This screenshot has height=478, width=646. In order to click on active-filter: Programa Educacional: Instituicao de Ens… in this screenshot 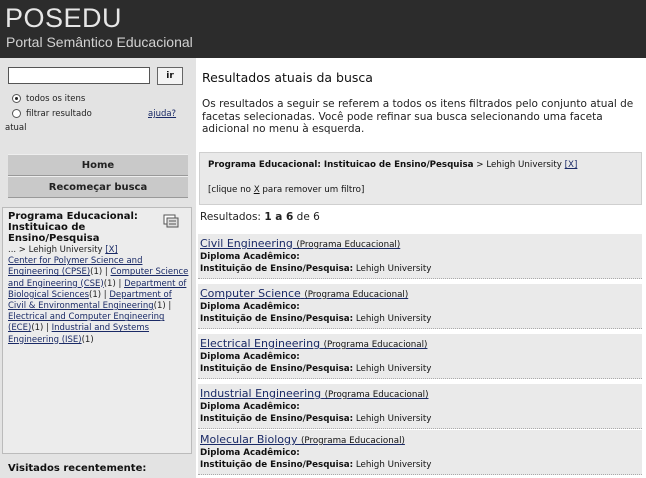, I will do `click(423, 165)`.